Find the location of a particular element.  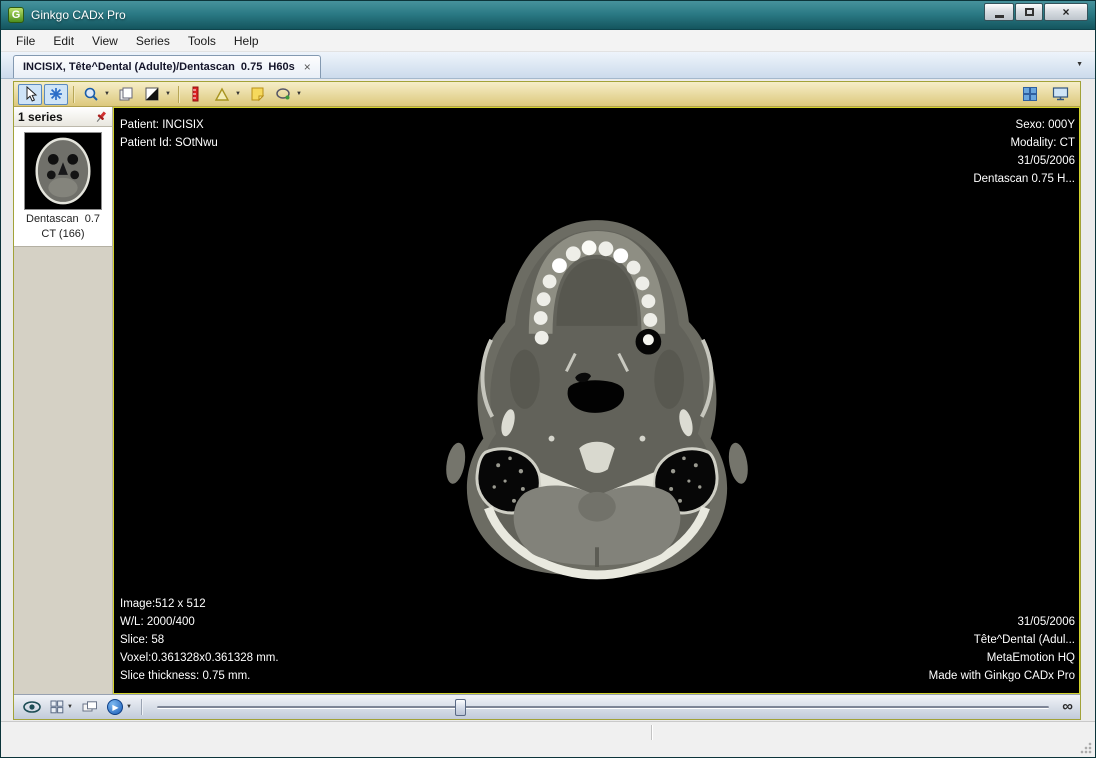

slice-slider is located at coordinates (603, 707).